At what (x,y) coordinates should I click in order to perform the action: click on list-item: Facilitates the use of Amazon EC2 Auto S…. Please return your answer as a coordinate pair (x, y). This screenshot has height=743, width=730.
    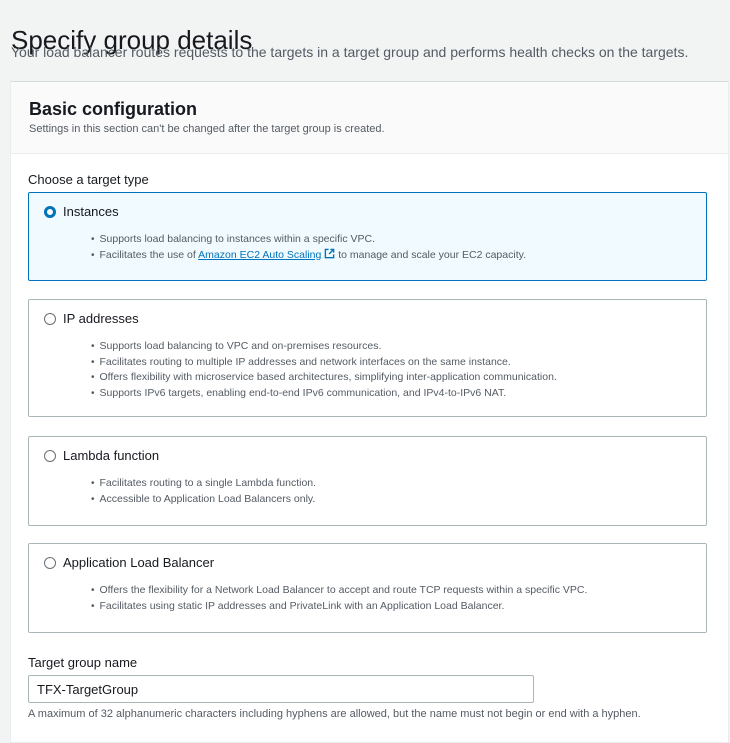
    Looking at the image, I should click on (308, 256).